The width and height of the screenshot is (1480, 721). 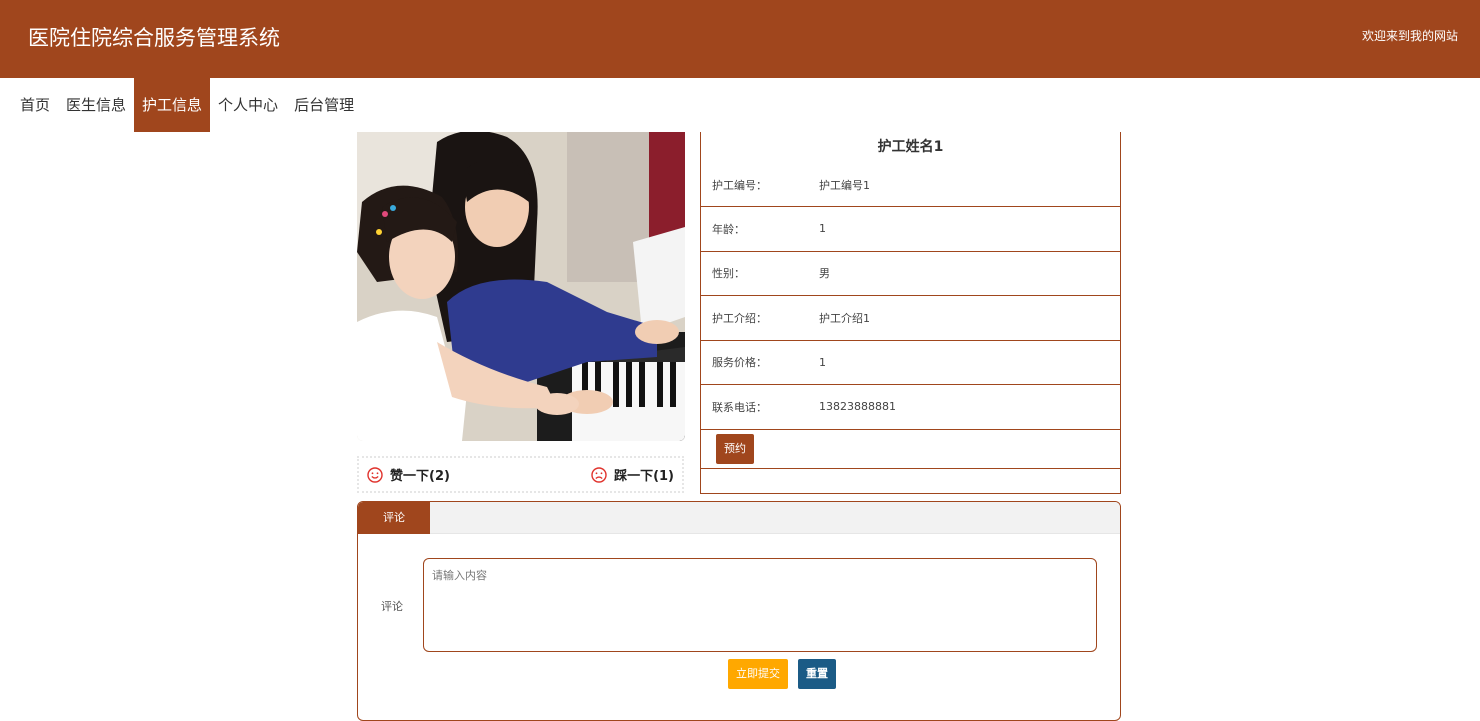 What do you see at coordinates (420, 476) in the screenshot?
I see `like-label: 赞一下(2)` at bounding box center [420, 476].